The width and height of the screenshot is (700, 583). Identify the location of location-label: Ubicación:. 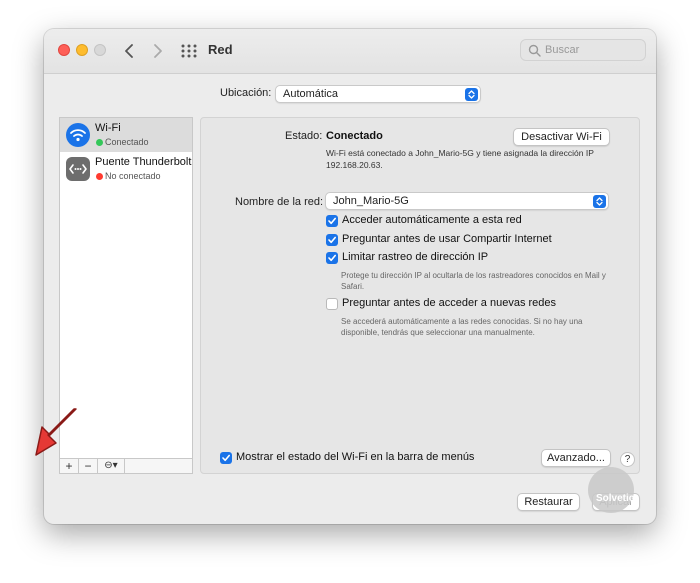
(246, 93).